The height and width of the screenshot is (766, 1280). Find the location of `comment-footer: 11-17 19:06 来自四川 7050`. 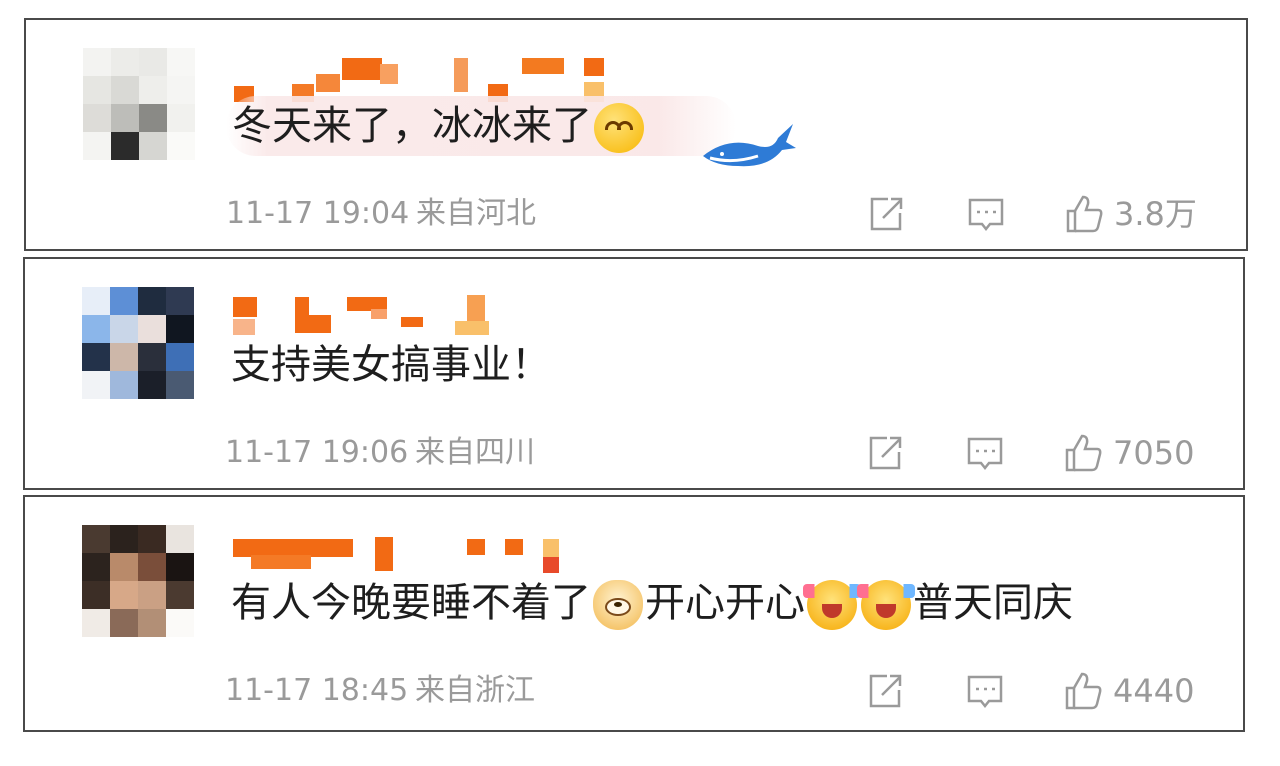

comment-footer: 11-17 19:06 来自四川 7050 is located at coordinates (734, 453).